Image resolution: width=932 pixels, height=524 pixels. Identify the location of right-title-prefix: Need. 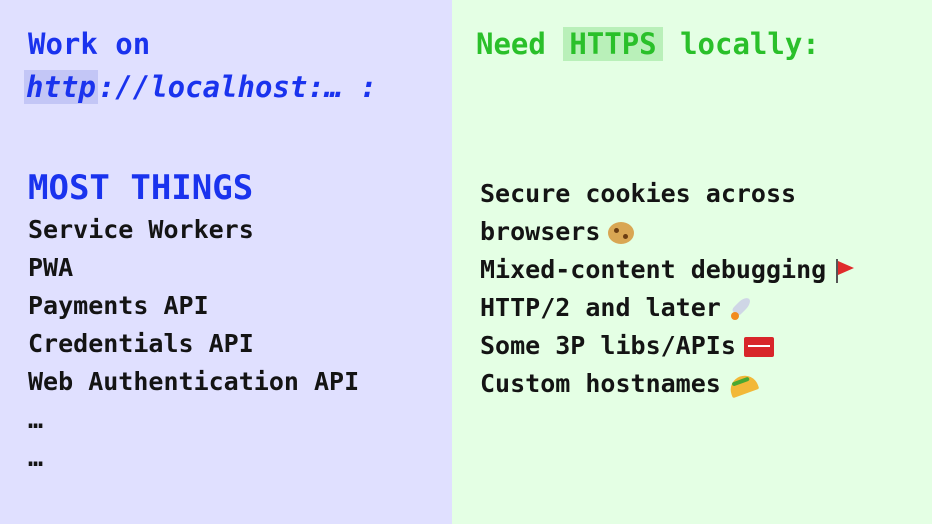
(511, 44).